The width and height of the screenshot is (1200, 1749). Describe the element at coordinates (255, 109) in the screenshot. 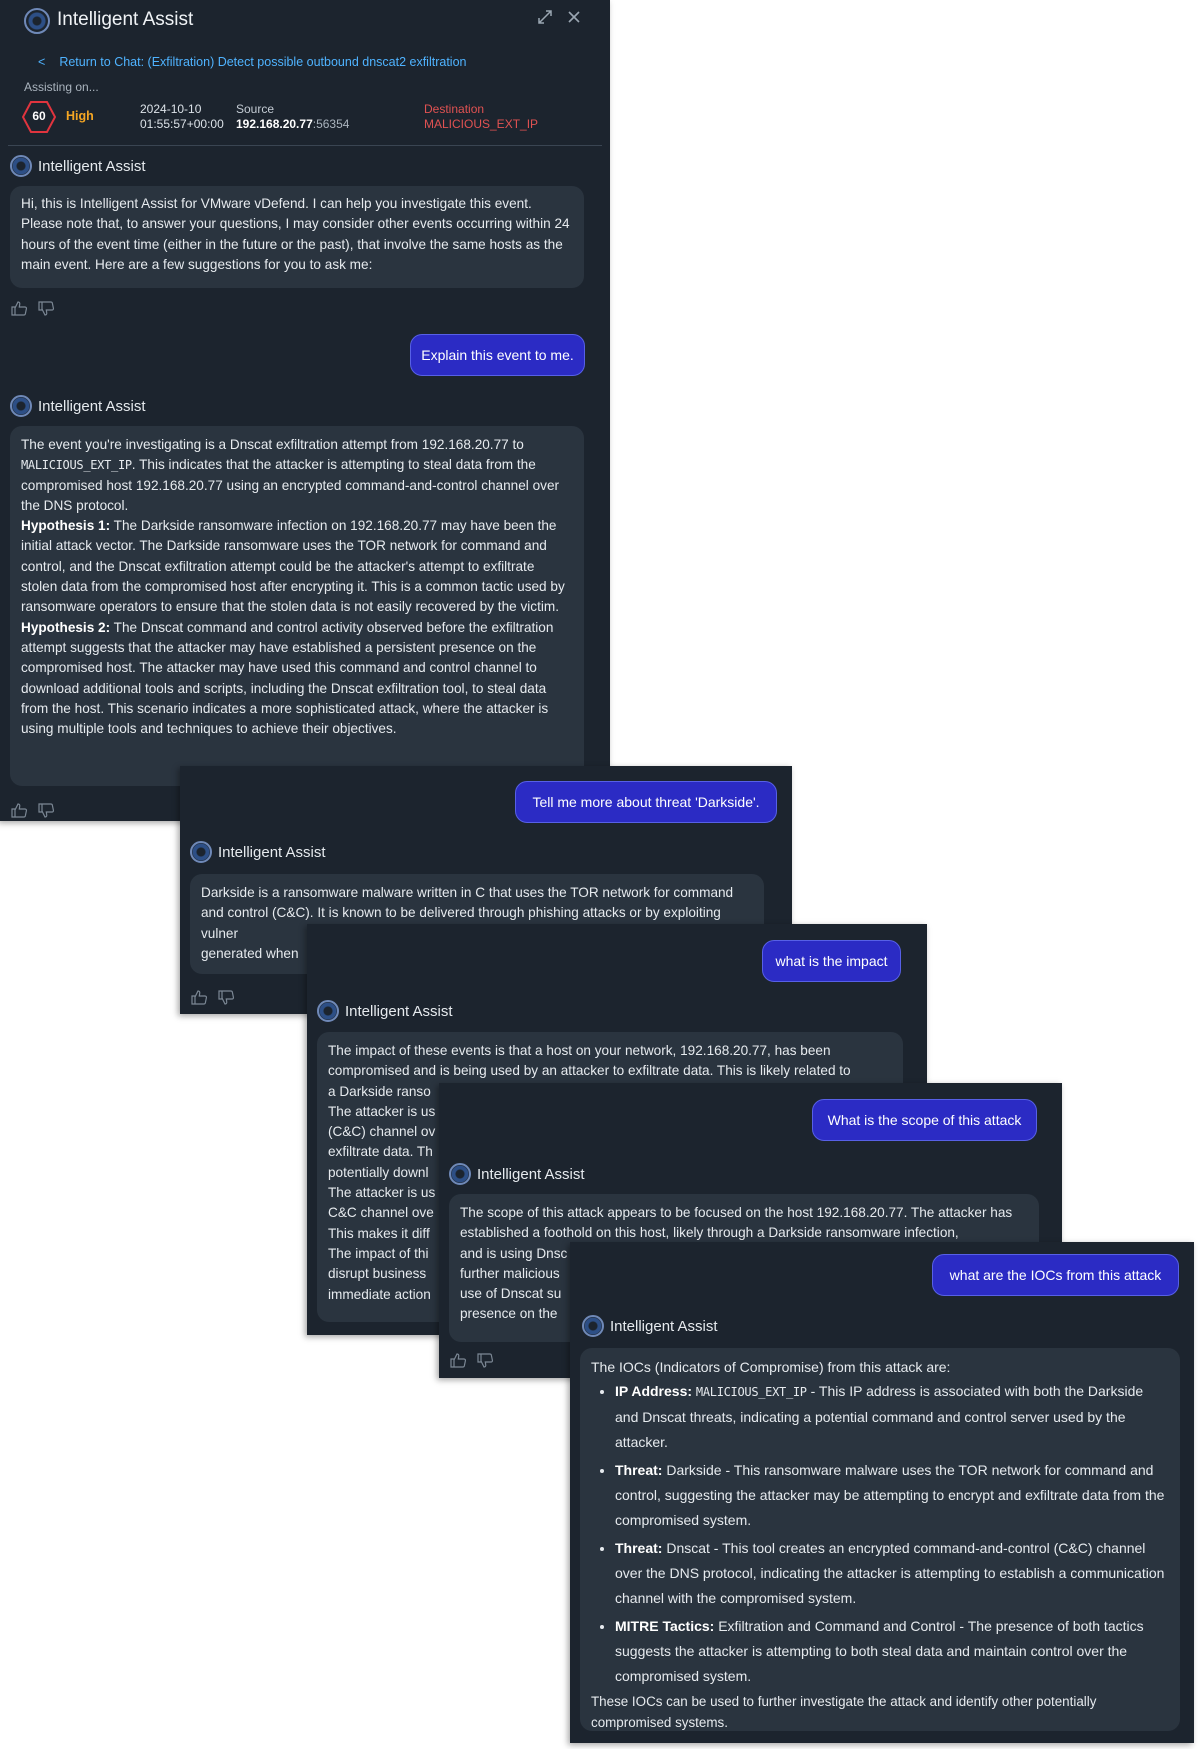

I see `source-label: Source` at that location.